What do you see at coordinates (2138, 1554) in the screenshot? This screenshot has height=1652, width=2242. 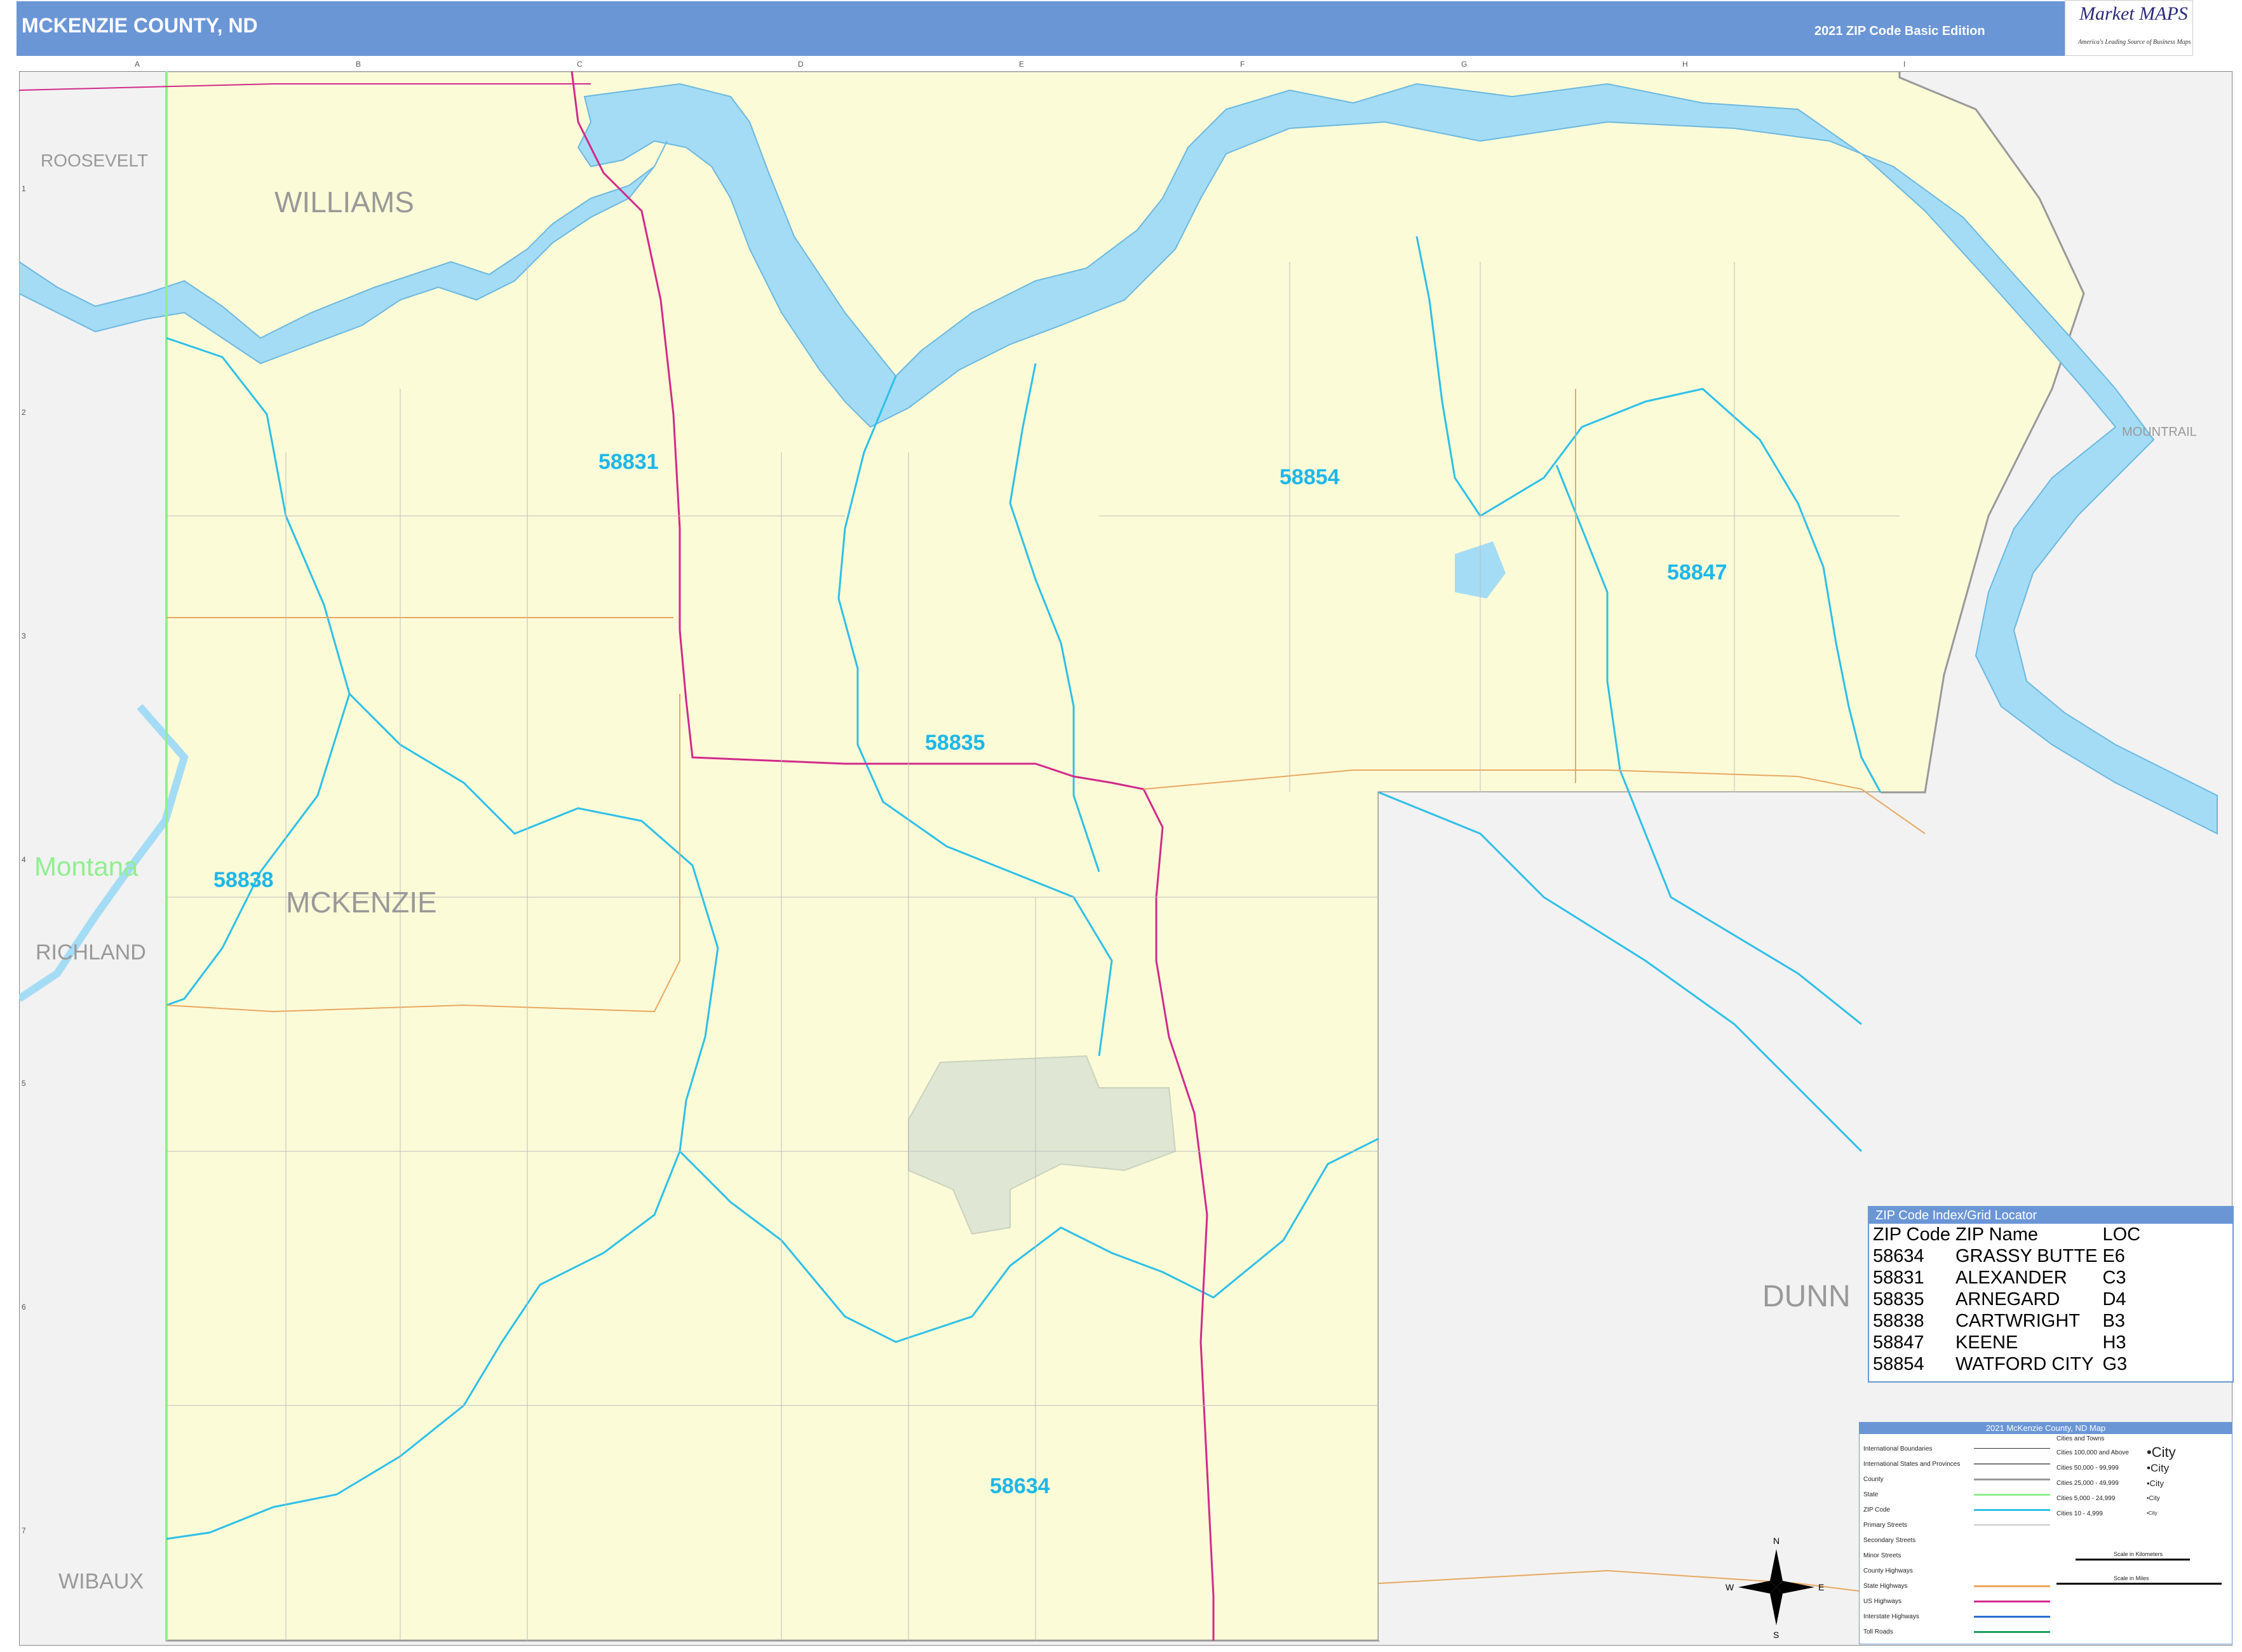 I see `scale-km-label: Scale in Kilometers` at bounding box center [2138, 1554].